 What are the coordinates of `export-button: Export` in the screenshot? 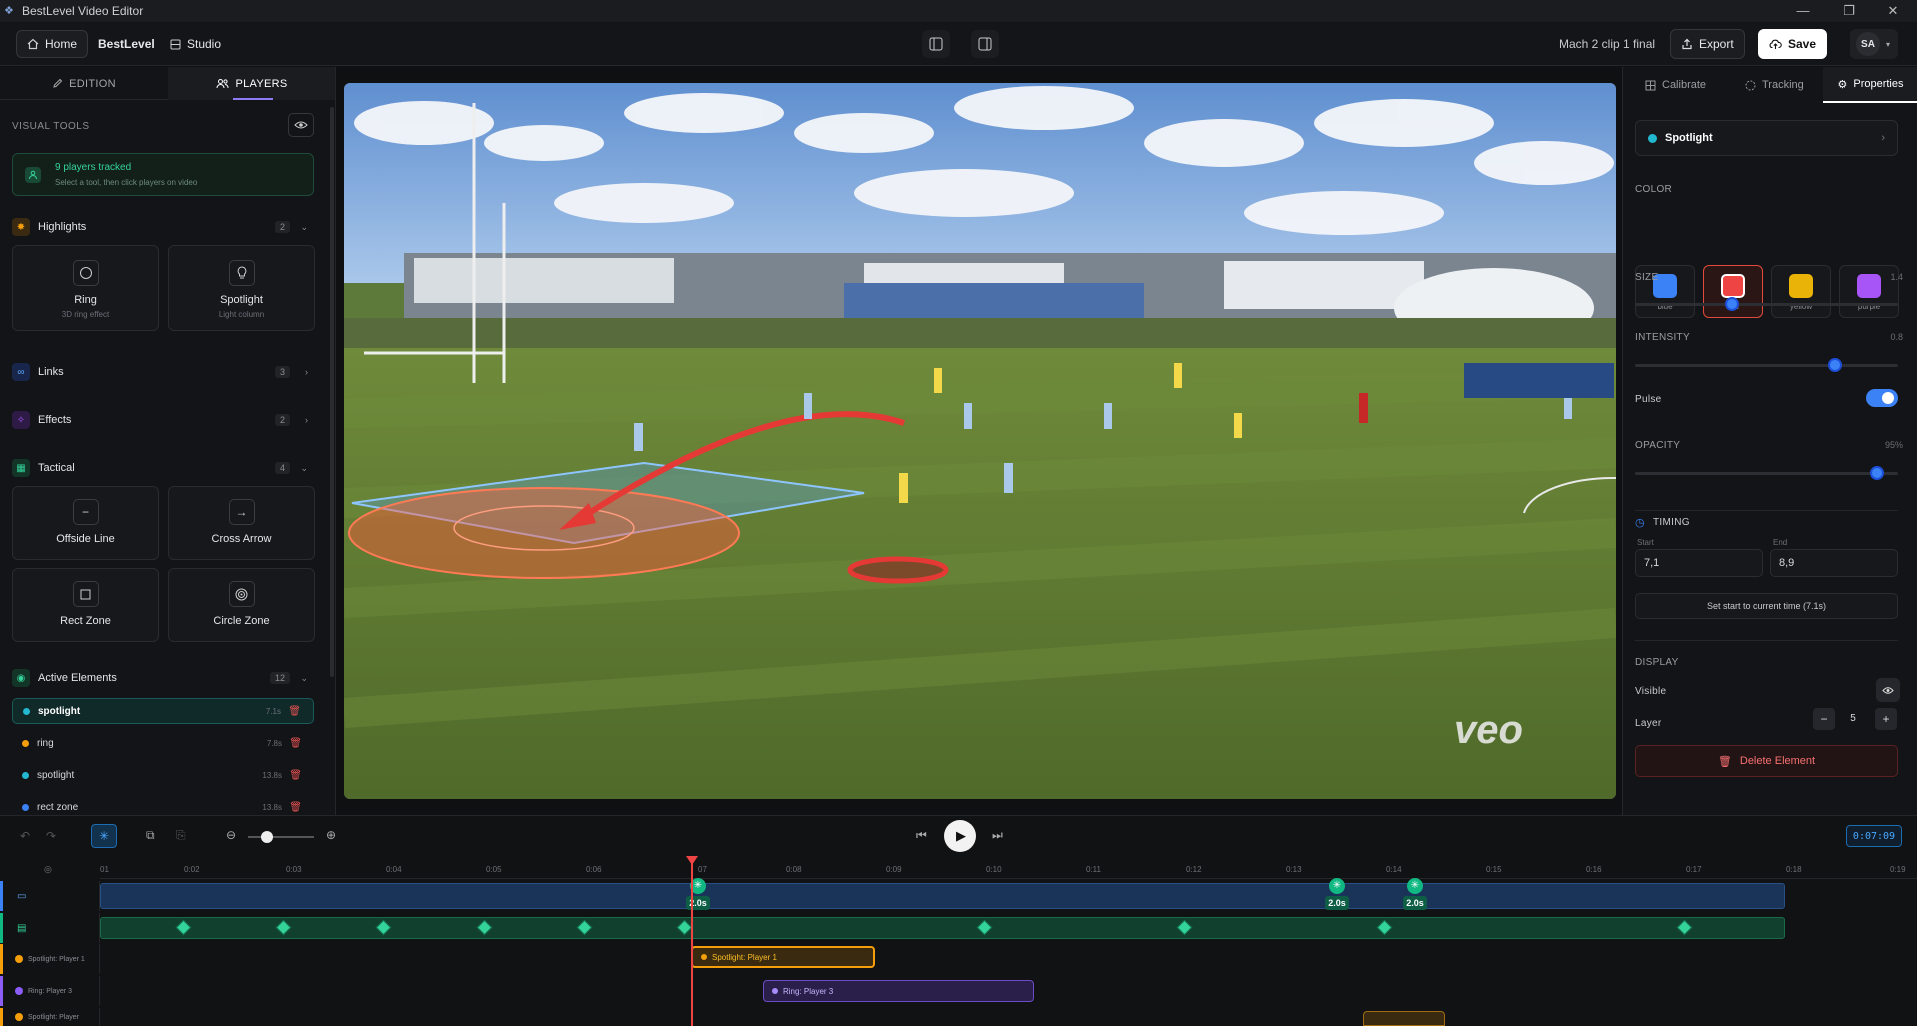 It's located at (1707, 44).